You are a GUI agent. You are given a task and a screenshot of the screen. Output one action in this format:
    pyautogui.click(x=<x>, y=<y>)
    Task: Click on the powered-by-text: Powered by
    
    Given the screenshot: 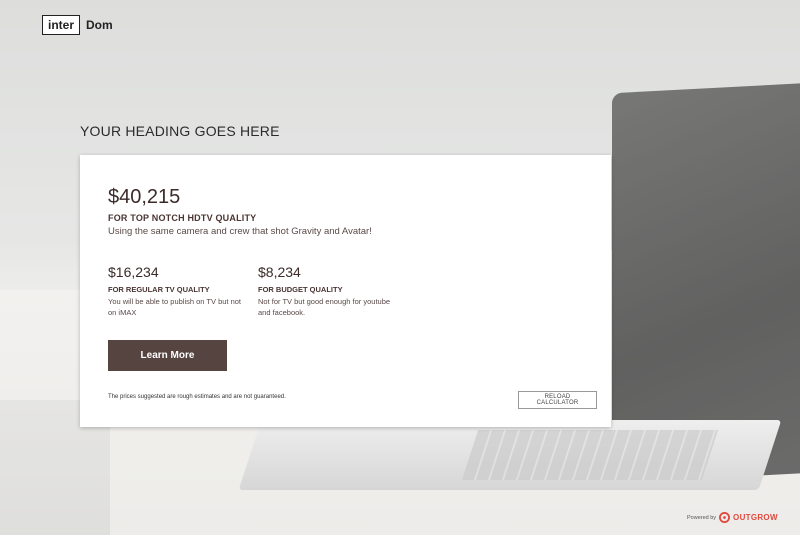 What is the action you would take?
    pyautogui.click(x=702, y=517)
    